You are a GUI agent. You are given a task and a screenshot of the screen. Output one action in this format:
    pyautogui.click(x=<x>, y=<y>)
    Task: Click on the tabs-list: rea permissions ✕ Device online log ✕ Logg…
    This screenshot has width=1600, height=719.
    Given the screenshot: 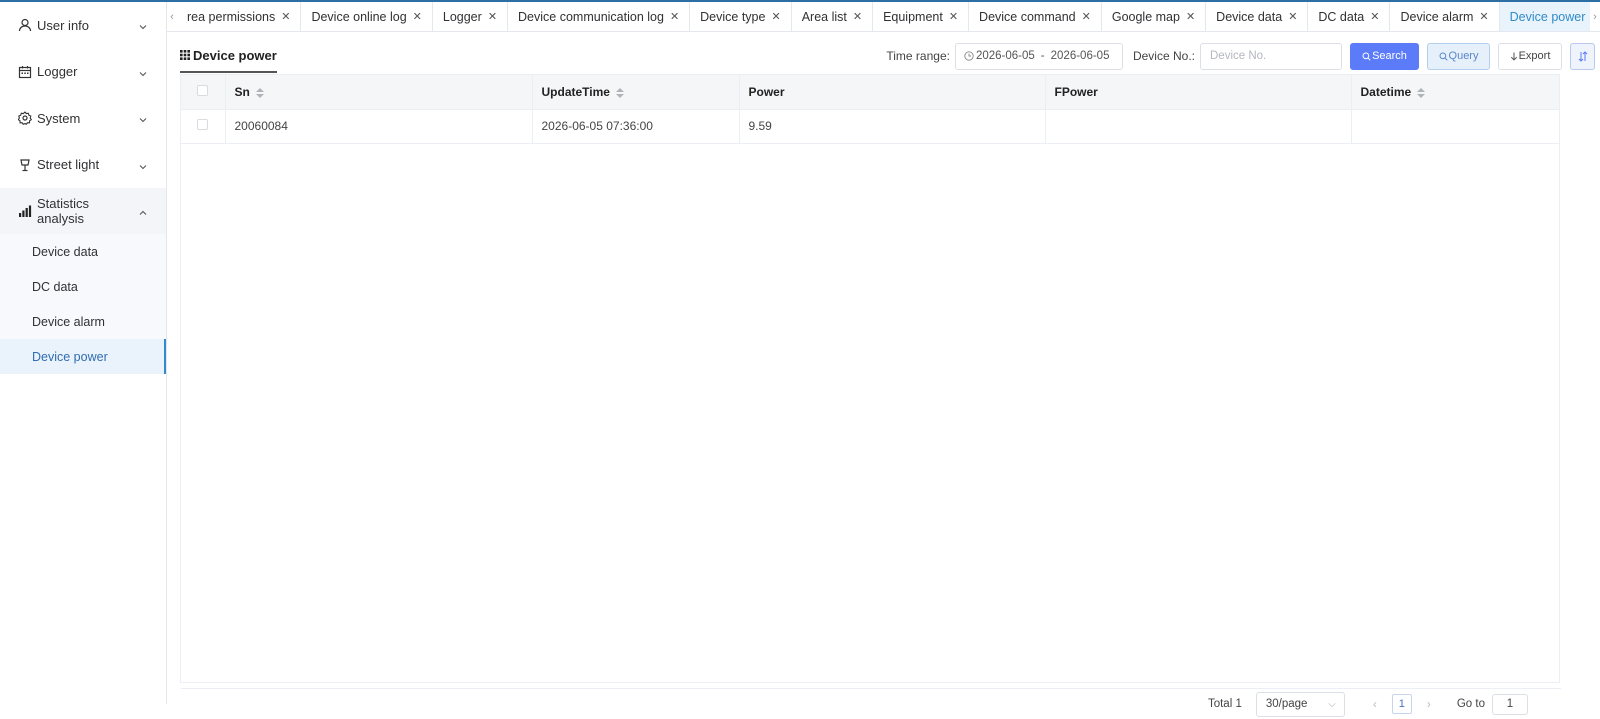 What is the action you would take?
    pyautogui.click(x=883, y=16)
    